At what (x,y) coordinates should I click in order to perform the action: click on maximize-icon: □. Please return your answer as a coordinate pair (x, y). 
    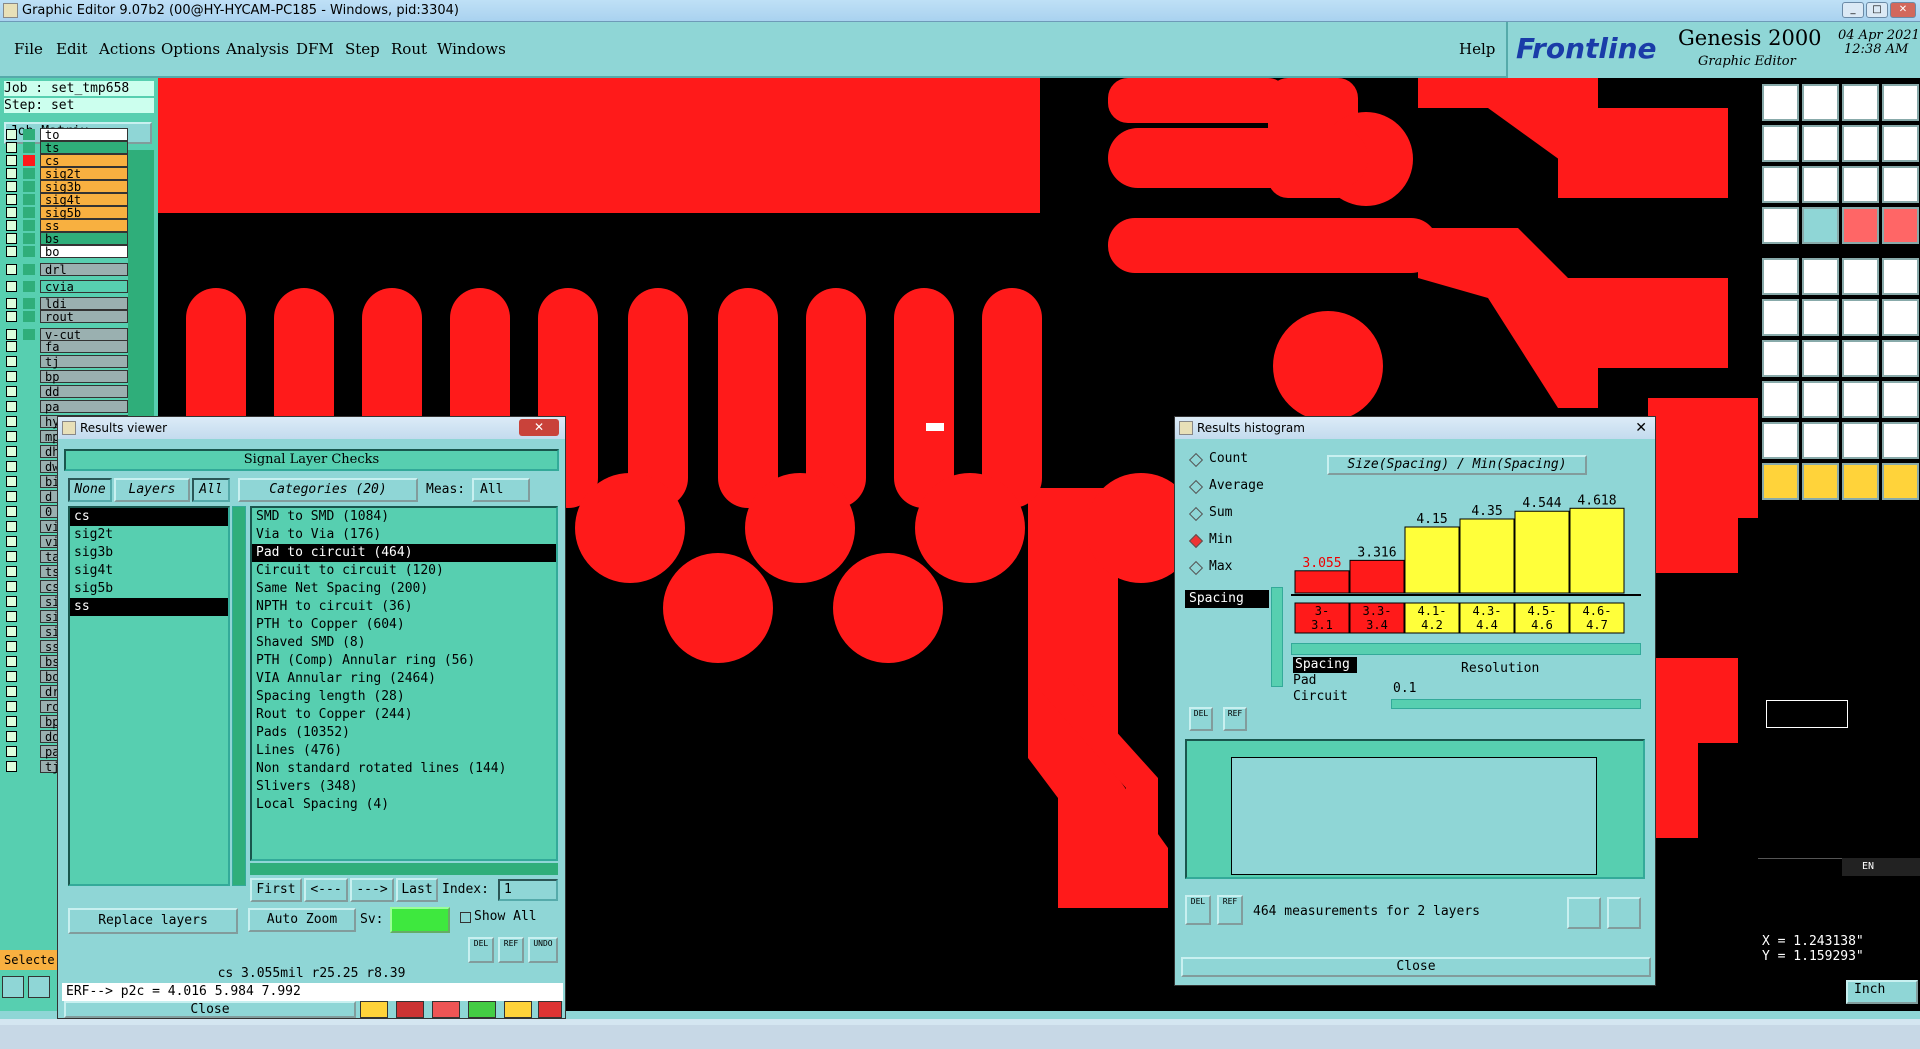
    Looking at the image, I should click on (1877, 10).